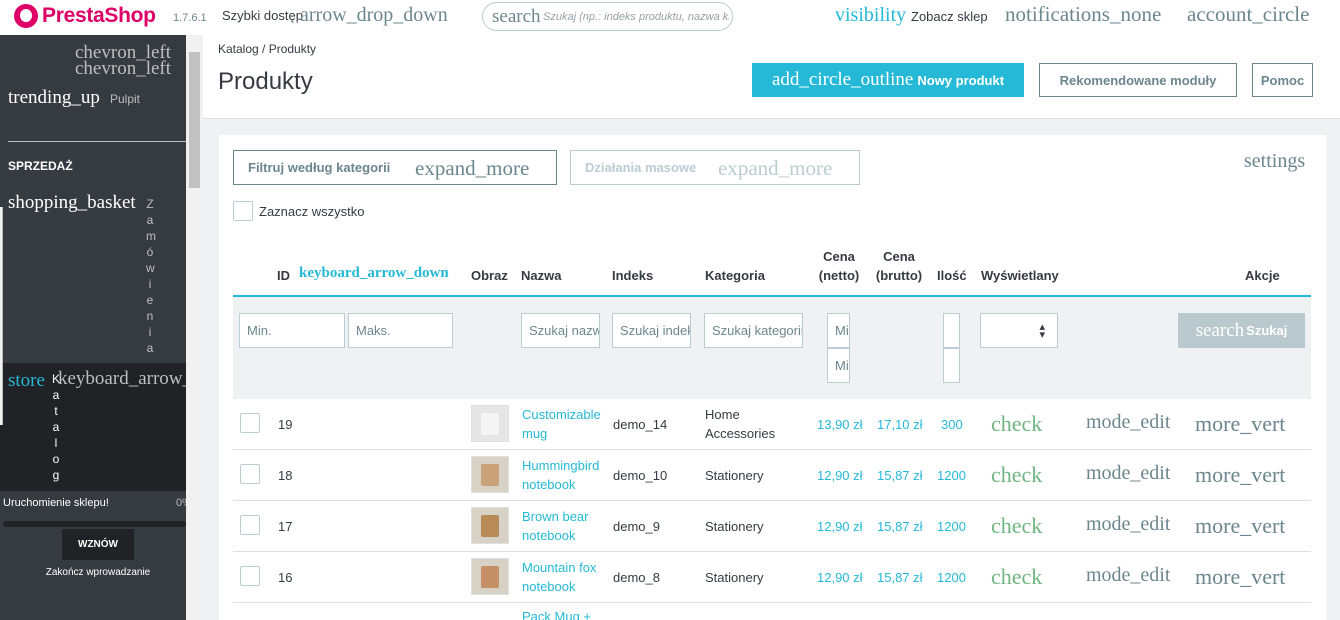 The image size is (1340, 620). Describe the element at coordinates (560, 475) in the screenshot. I see `cell-name: Hummingbird notebook` at that location.